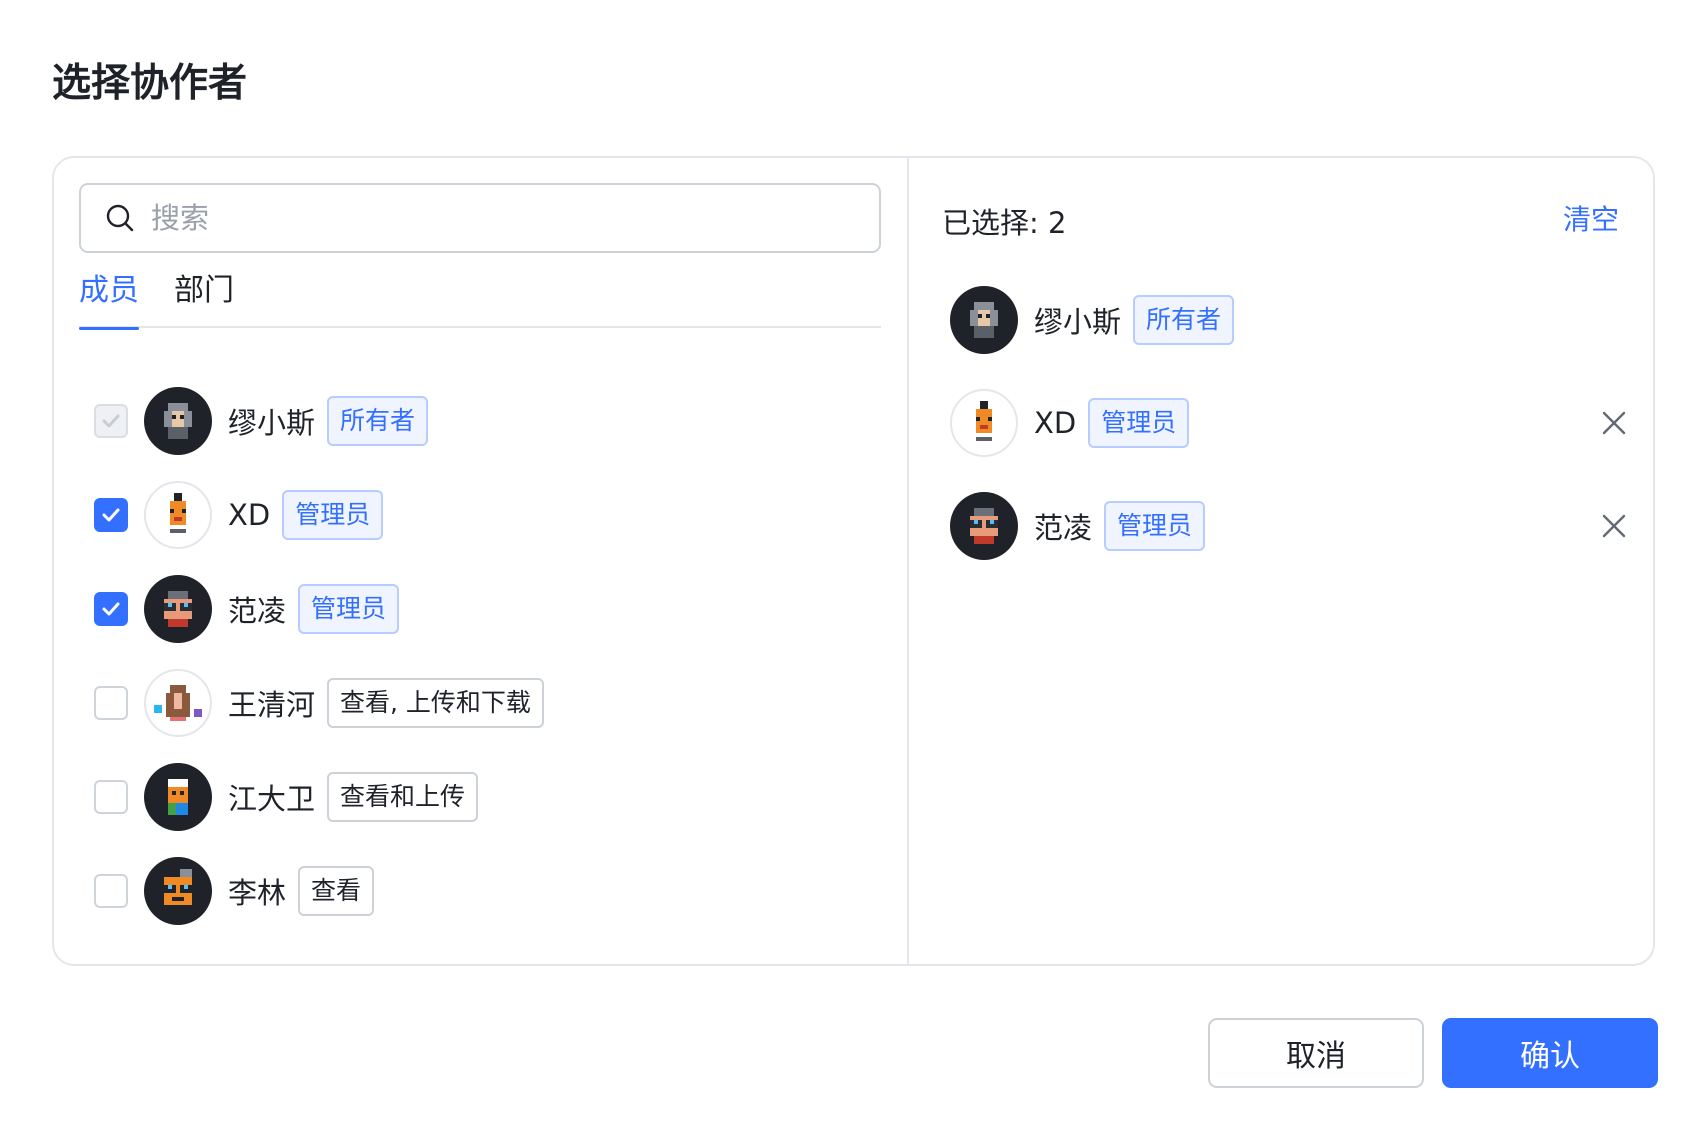  Describe the element at coordinates (1316, 1053) in the screenshot. I see `cancel-button: 取消` at that location.